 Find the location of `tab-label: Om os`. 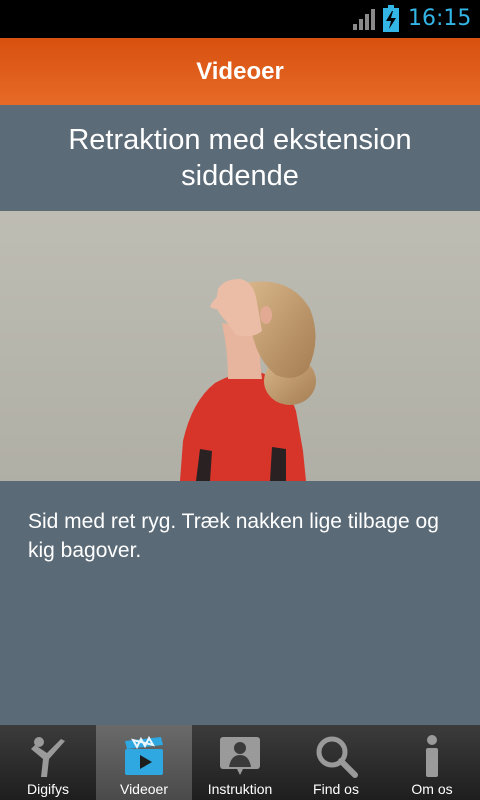

tab-label: Om os is located at coordinates (432, 789).